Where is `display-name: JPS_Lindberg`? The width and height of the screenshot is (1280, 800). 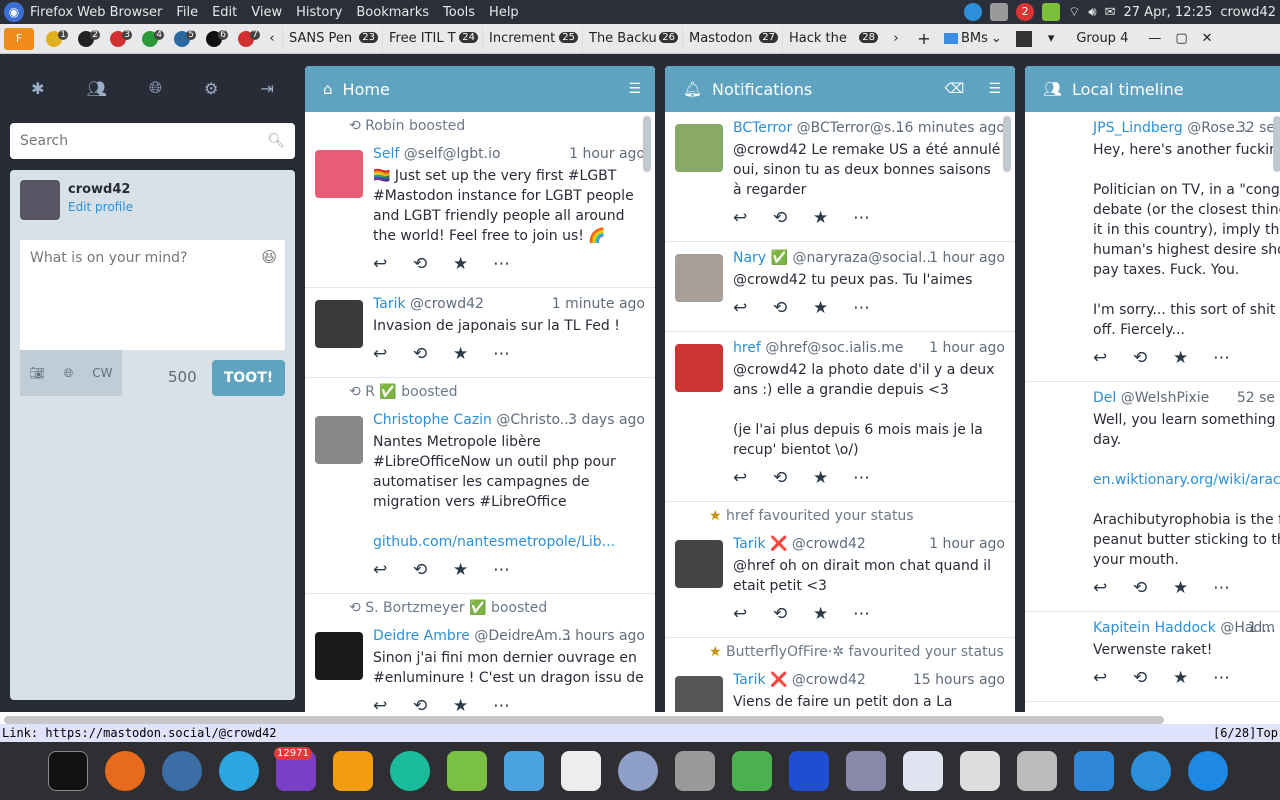 display-name: JPS_Lindberg is located at coordinates (1138, 128).